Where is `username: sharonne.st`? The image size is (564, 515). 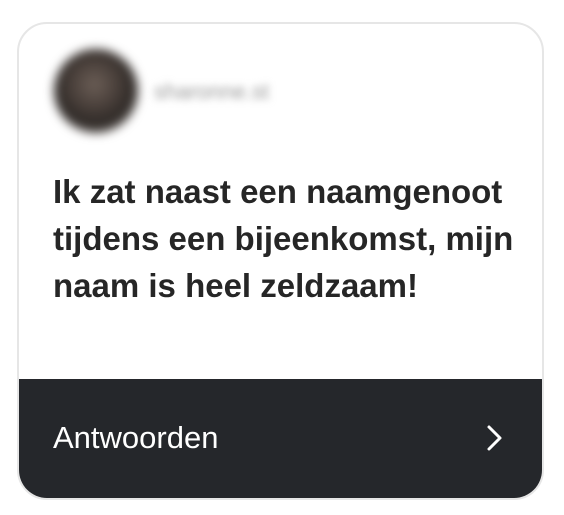 username: sharonne.st is located at coordinates (211, 91).